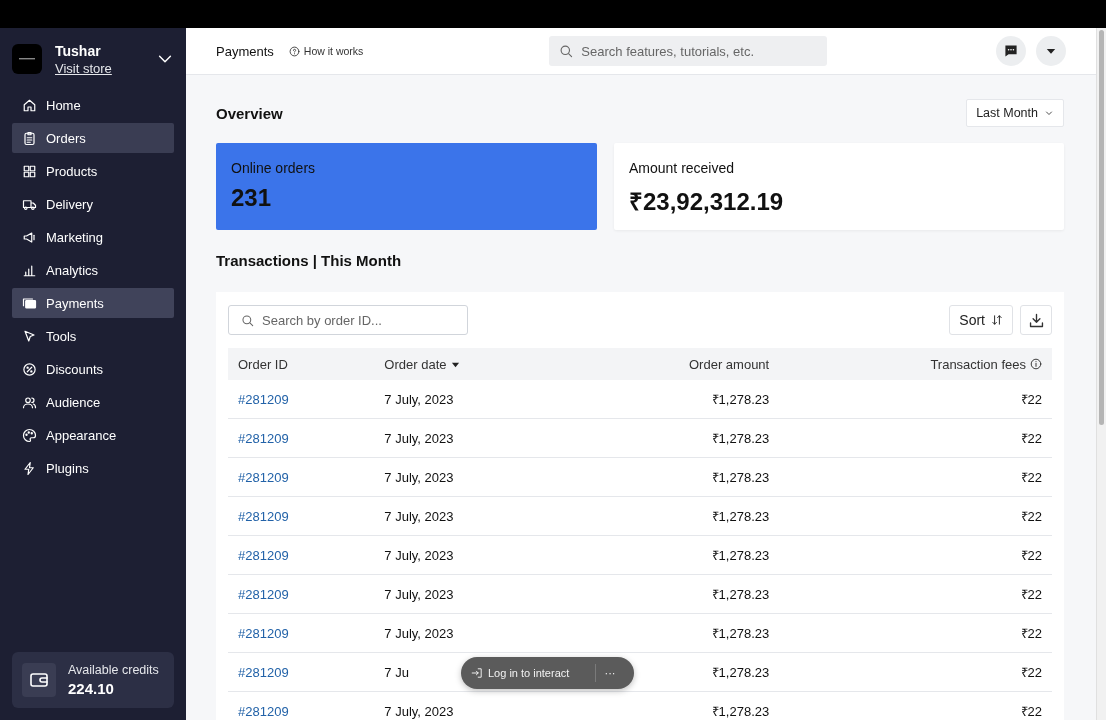 This screenshot has width=1106, height=720. Describe the element at coordinates (301, 364) in the screenshot. I see `column-header: Order ID` at that location.